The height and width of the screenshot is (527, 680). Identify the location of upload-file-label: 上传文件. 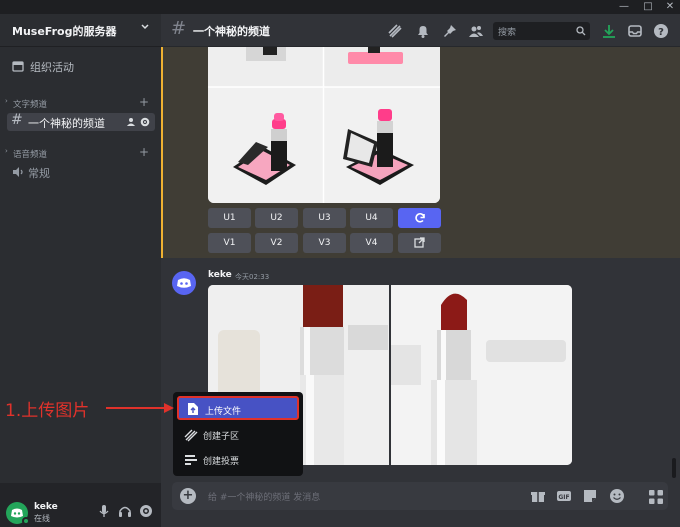
(223, 412).